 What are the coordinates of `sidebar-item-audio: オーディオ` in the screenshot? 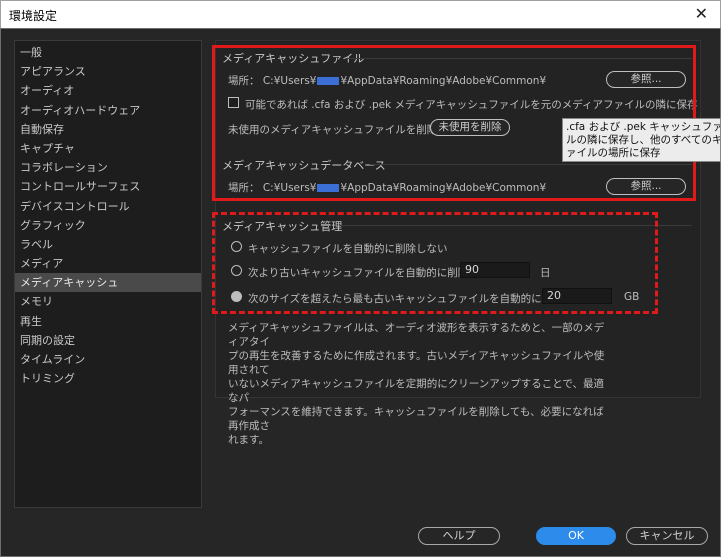 It's located at (108, 90).